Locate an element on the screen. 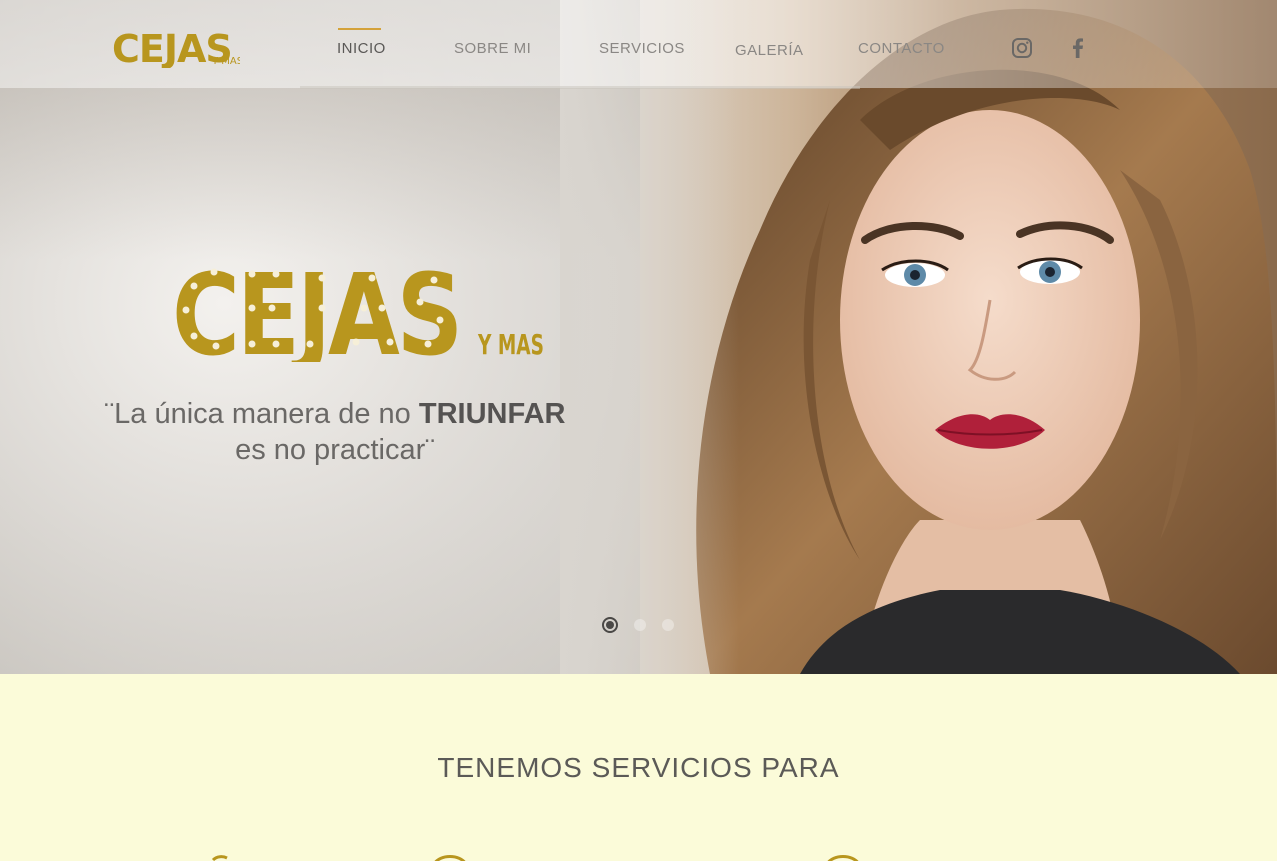  hero-quote-text: ¨La única manera de no is located at coordinates (261, 414).